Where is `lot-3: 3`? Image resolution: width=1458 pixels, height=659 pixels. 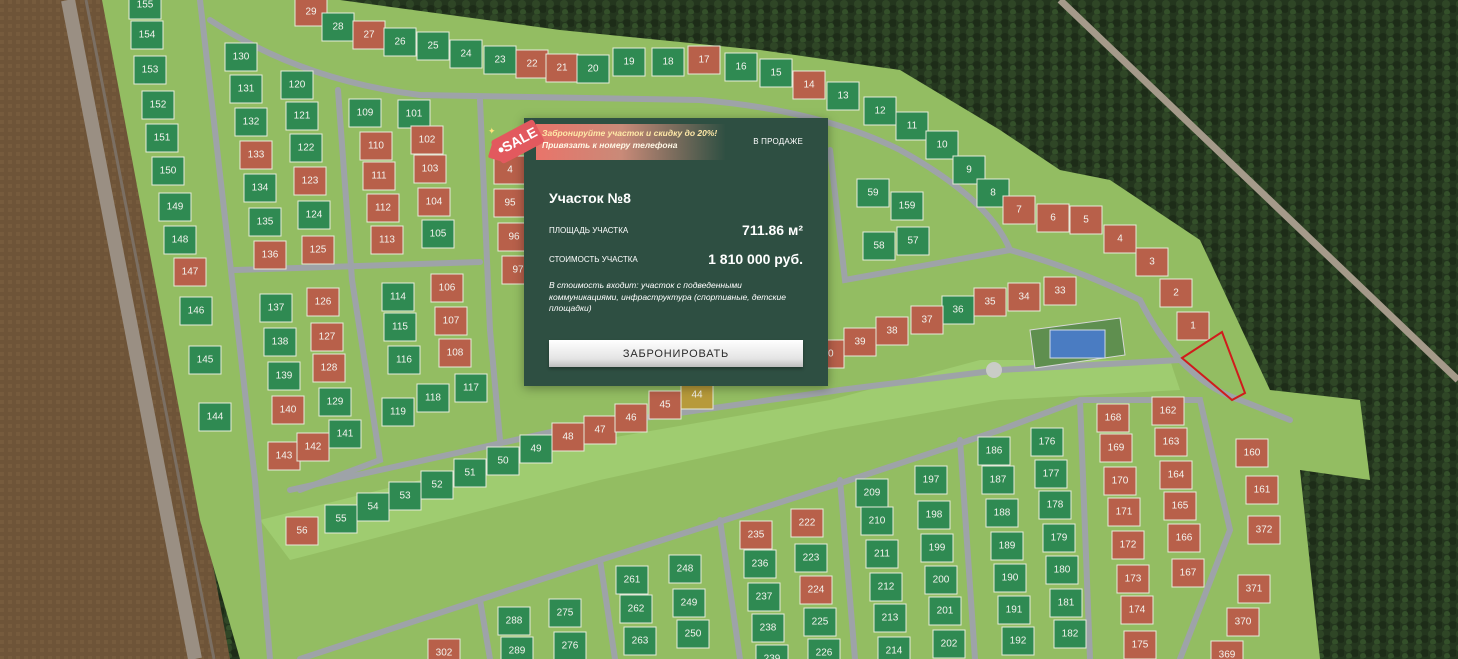 lot-3: 3 is located at coordinates (1152, 262).